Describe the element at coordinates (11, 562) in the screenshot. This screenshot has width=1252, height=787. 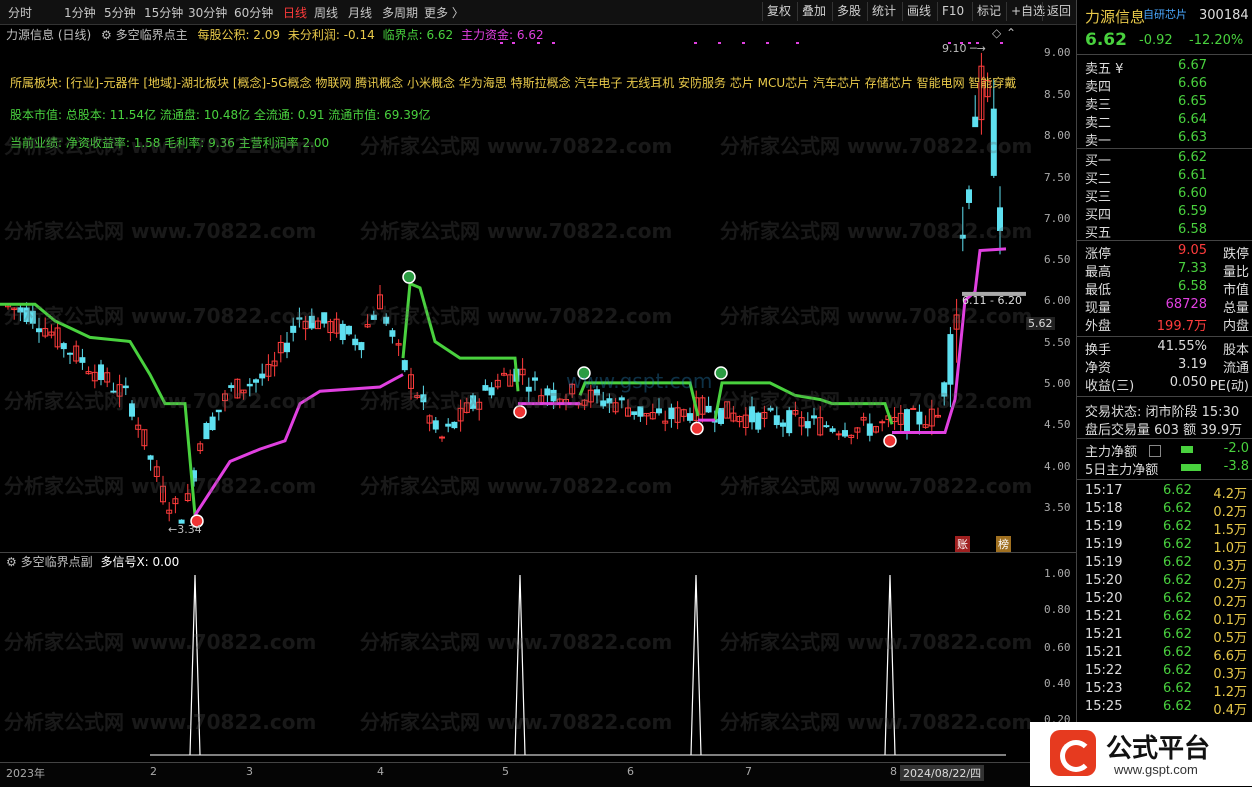
I see `sub-gear-icon: ⚙` at that location.